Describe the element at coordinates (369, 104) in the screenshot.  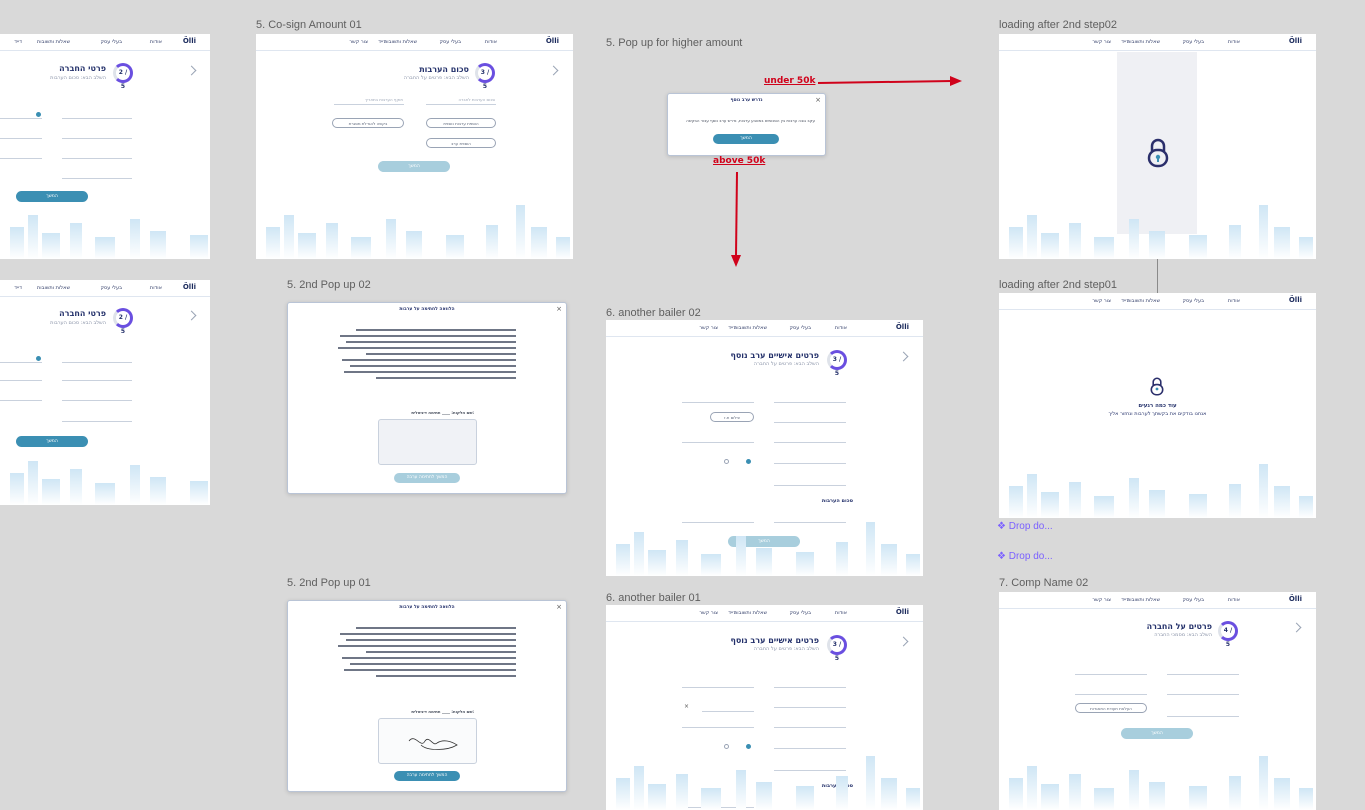
I see `date-field` at that location.